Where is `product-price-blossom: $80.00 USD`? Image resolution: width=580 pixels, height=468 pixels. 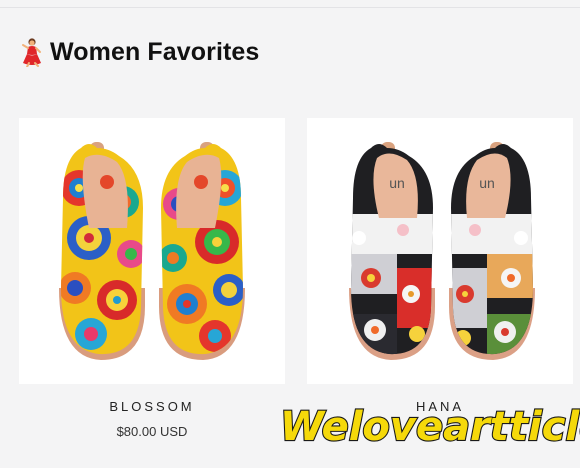
product-price-blossom: $80.00 USD is located at coordinates (152, 431).